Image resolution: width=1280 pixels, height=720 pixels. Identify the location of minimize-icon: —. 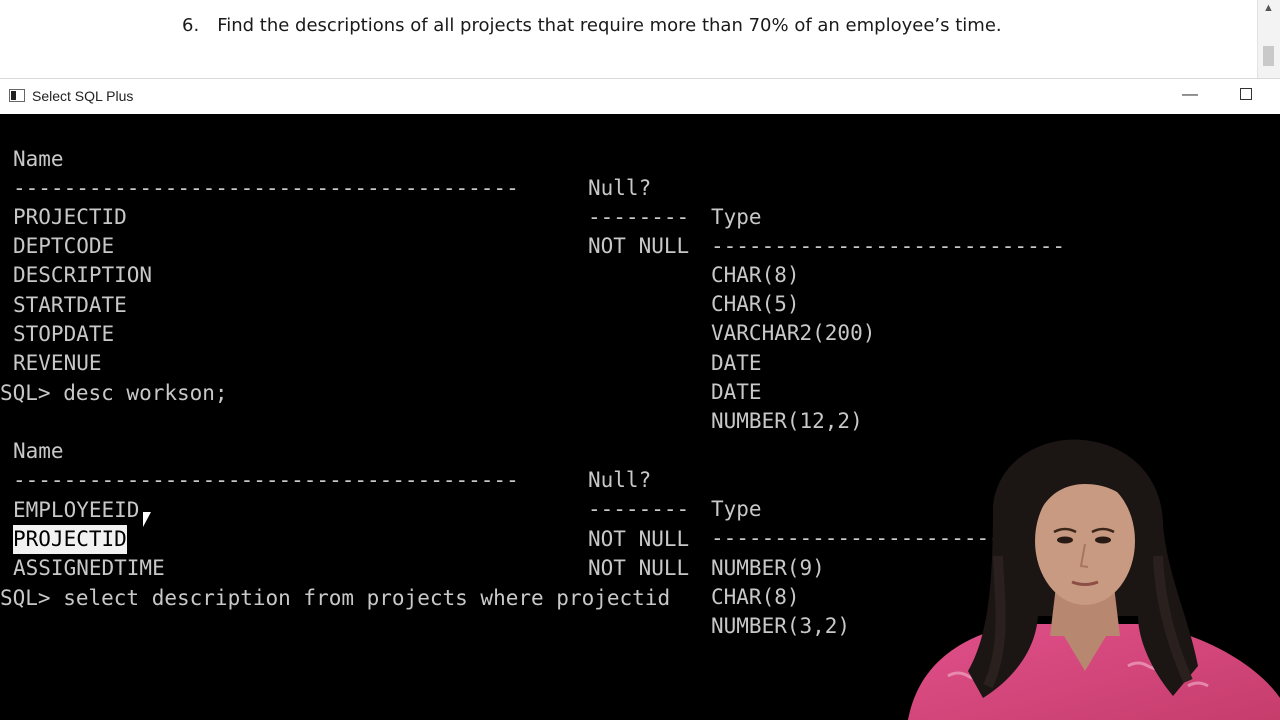
(1190, 94).